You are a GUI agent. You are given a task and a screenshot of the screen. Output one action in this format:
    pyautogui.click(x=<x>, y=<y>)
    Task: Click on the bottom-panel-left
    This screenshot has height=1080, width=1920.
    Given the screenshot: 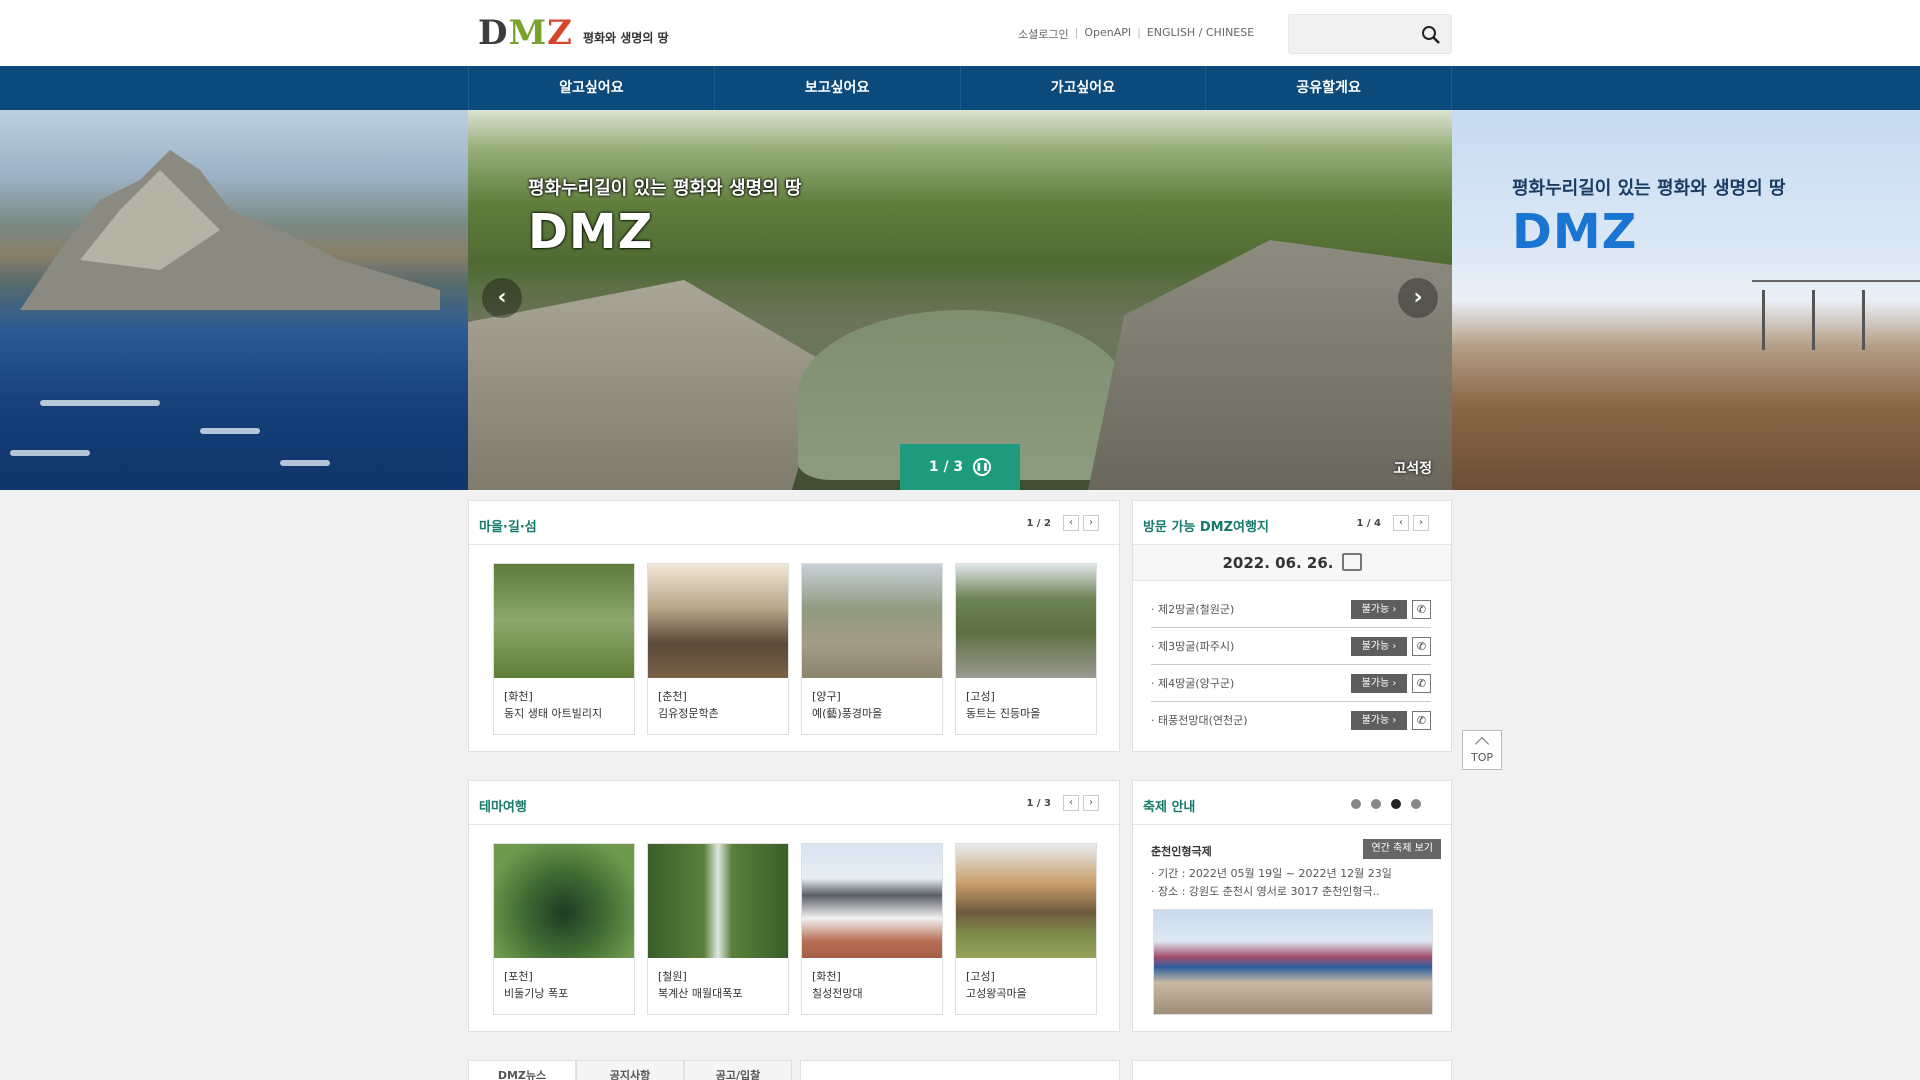 What is the action you would take?
    pyautogui.click(x=960, y=1070)
    